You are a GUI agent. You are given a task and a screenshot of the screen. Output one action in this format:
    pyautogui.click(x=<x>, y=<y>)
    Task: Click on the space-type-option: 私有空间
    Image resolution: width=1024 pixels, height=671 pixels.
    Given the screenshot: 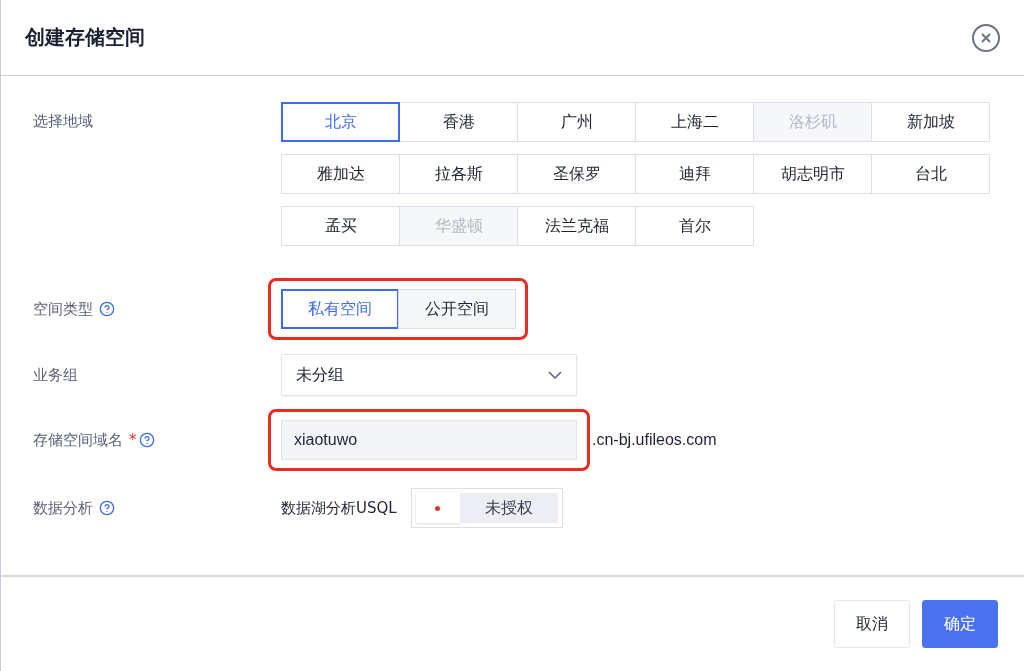 What is the action you would take?
    pyautogui.click(x=340, y=309)
    